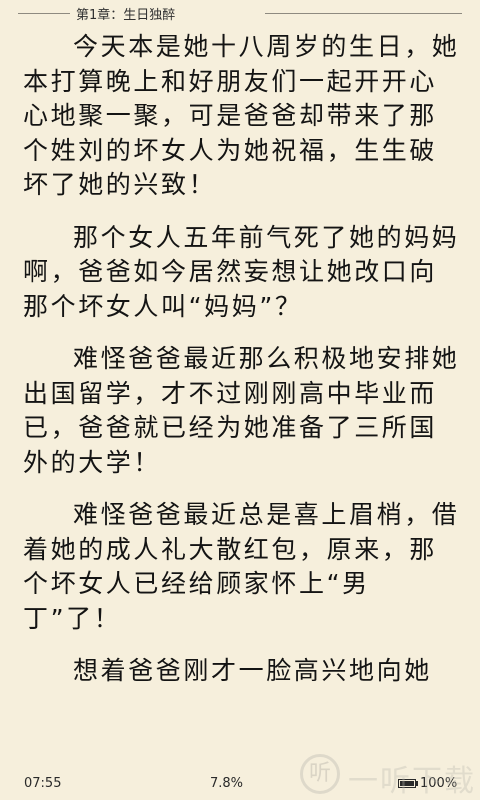  I want to click on paragraph-2: 那个女人五年前气死了她的妈妈啊，爸爸如今居然妄想让她改口向那个坏女人叫“妈妈”？, so click(241, 271).